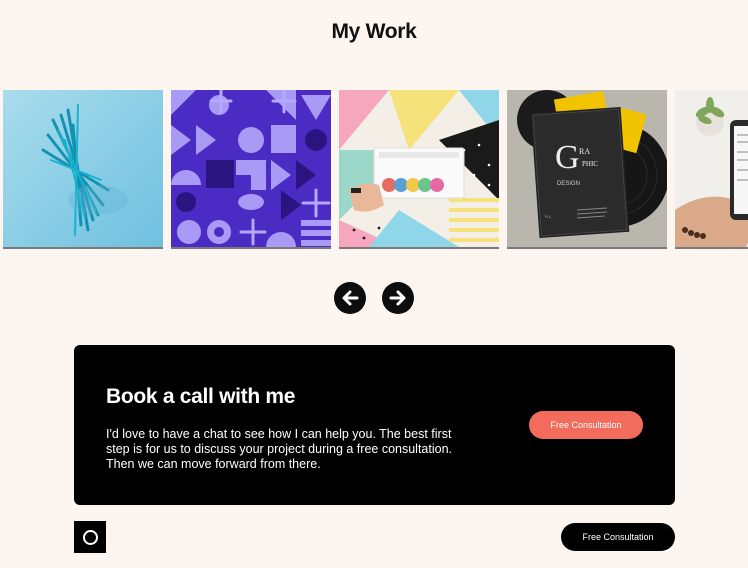 This screenshot has height=568, width=748. I want to click on gallery-image-design-book: G RA PHIC DESIGN R.L., so click(587, 169).